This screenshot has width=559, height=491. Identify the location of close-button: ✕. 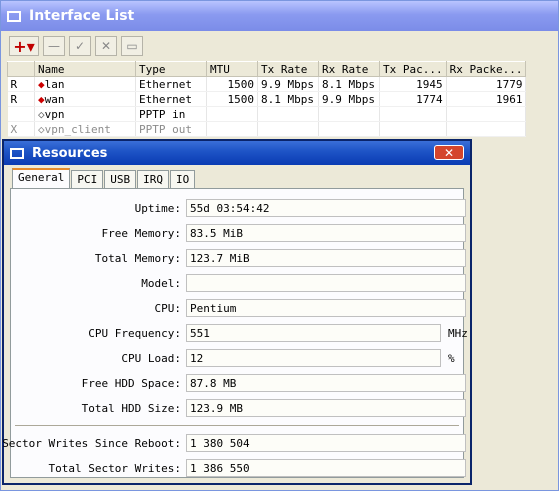
(449, 152).